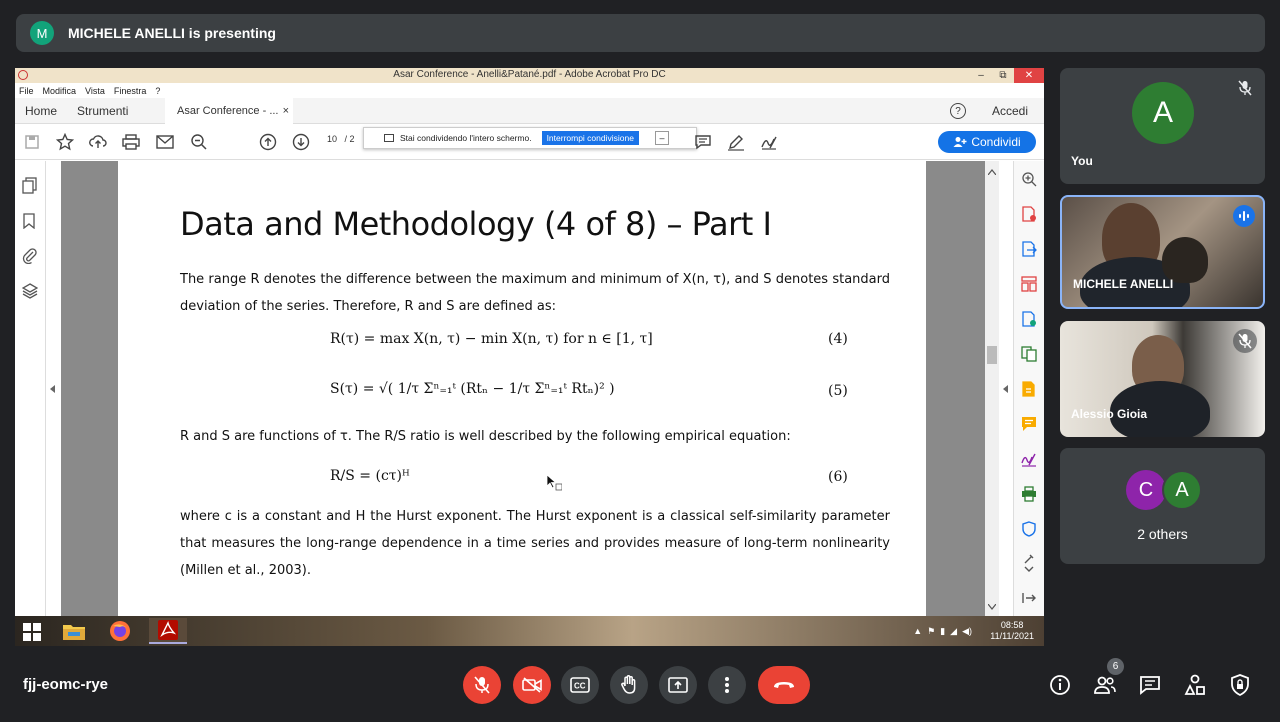 The width and height of the screenshot is (1280, 722). Describe the element at coordinates (1029, 389) in the screenshot. I see `fill-sign-icon` at that location.